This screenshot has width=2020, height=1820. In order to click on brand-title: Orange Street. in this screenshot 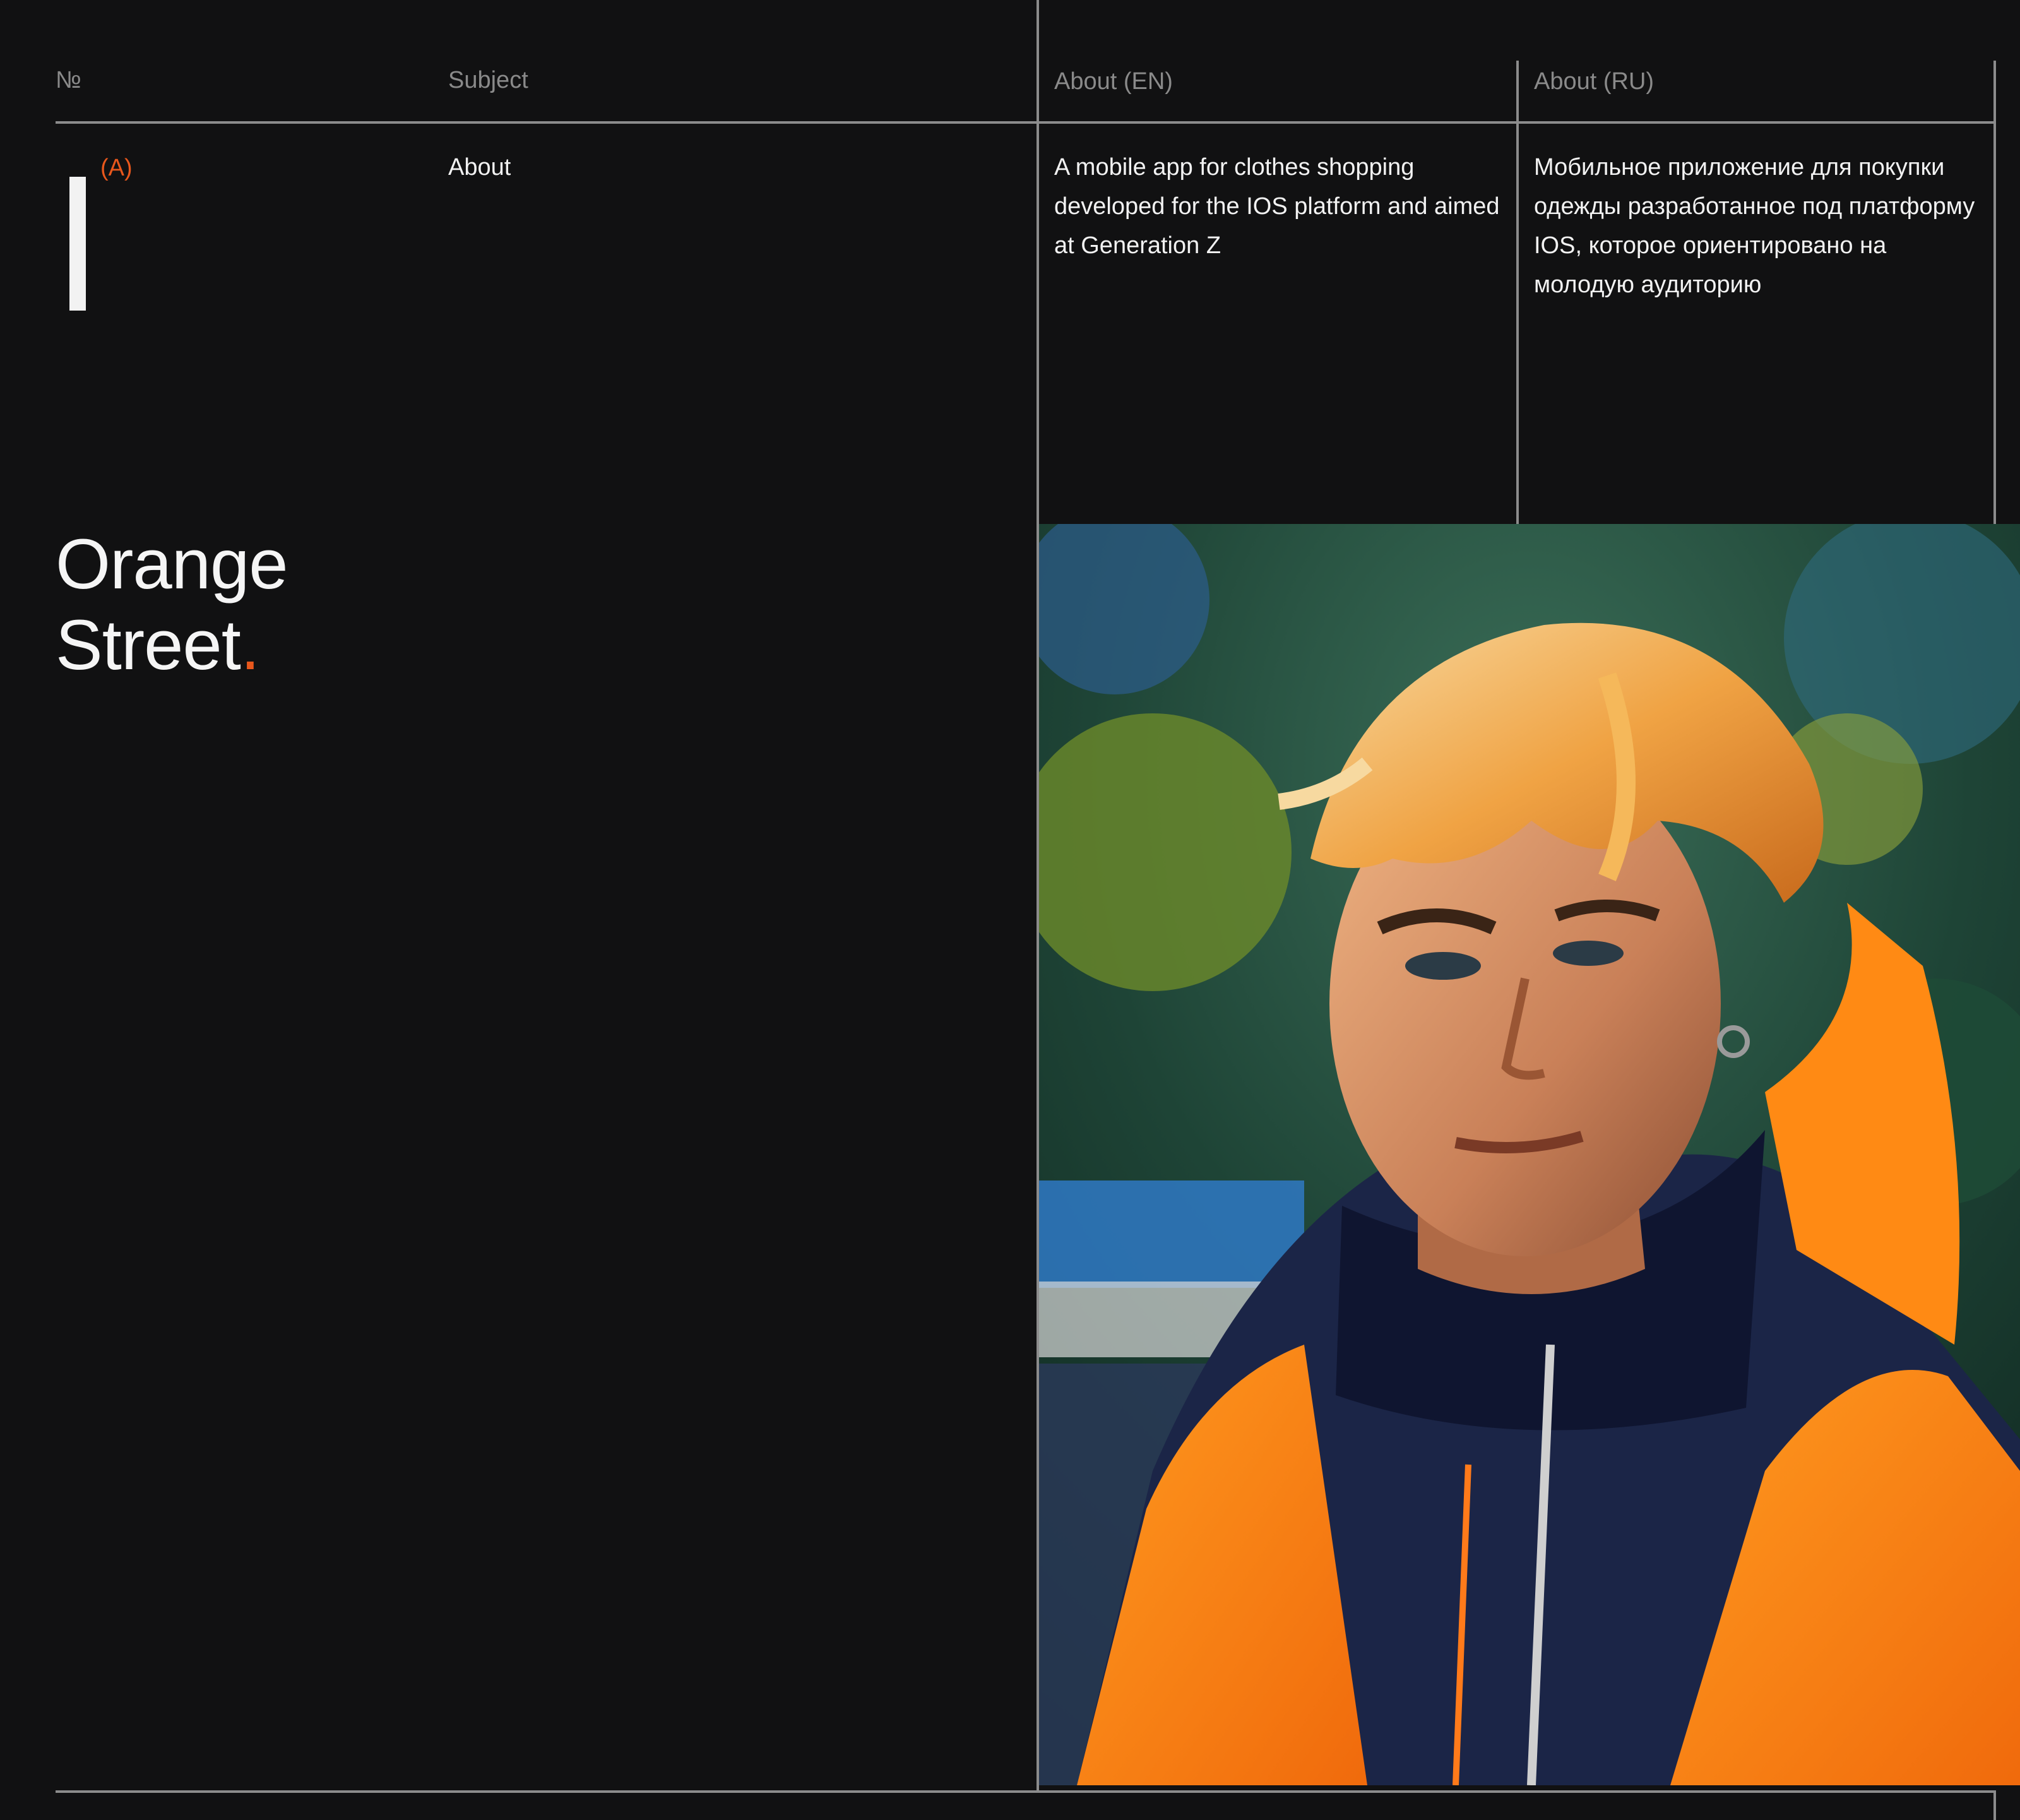, I will do `click(172, 605)`.